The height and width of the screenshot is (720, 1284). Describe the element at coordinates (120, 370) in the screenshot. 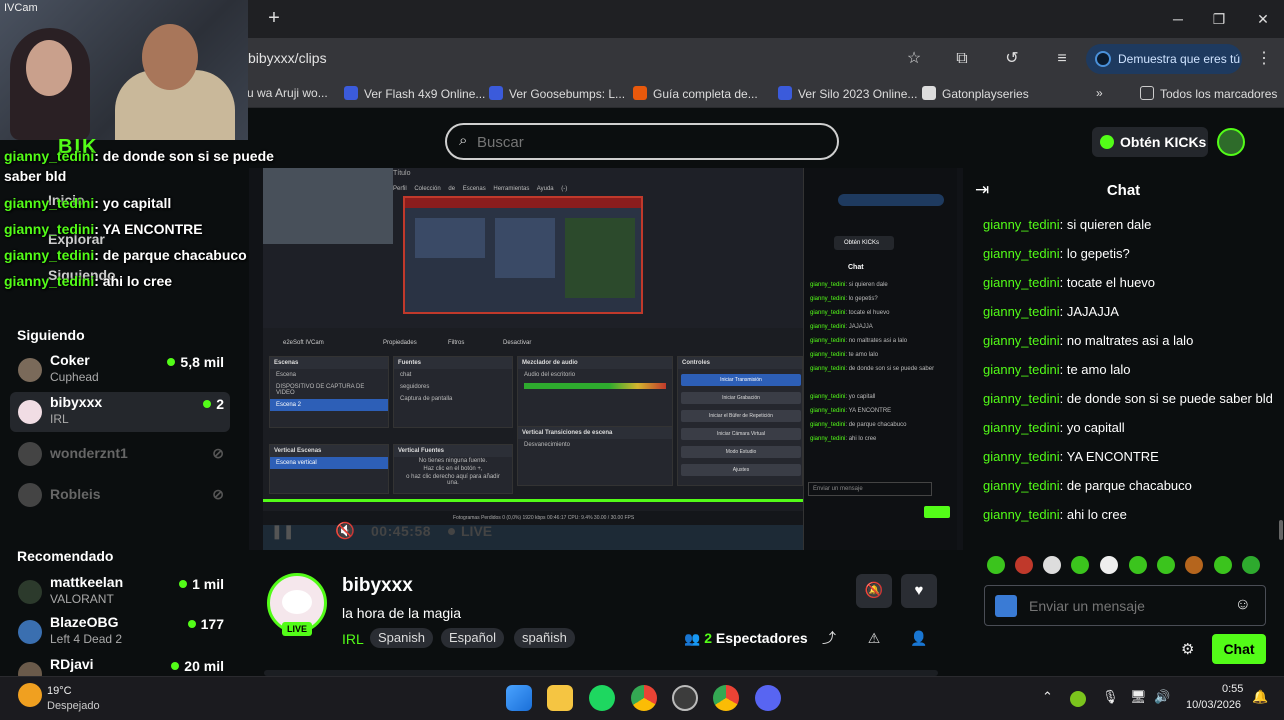

I see `sidebar-channel-coker: Coker Cuphead 5,8 mil` at that location.